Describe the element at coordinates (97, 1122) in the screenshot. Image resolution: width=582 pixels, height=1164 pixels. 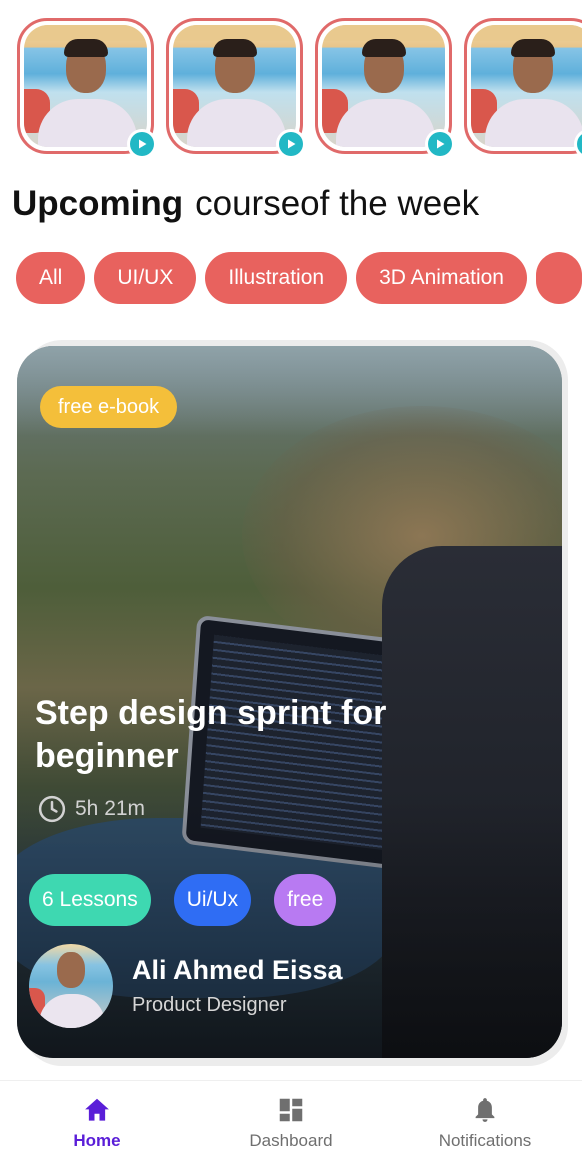
I see `nav-home: Home` at that location.